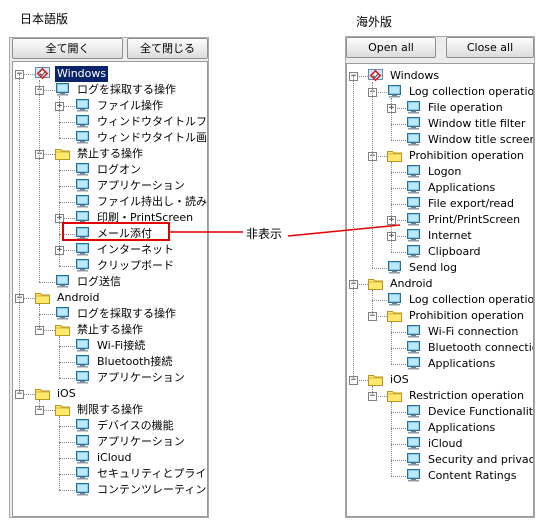 The height and width of the screenshot is (526, 545). Describe the element at coordinates (445, 443) in the screenshot. I see `en-tree-item-label: iCloud` at that location.